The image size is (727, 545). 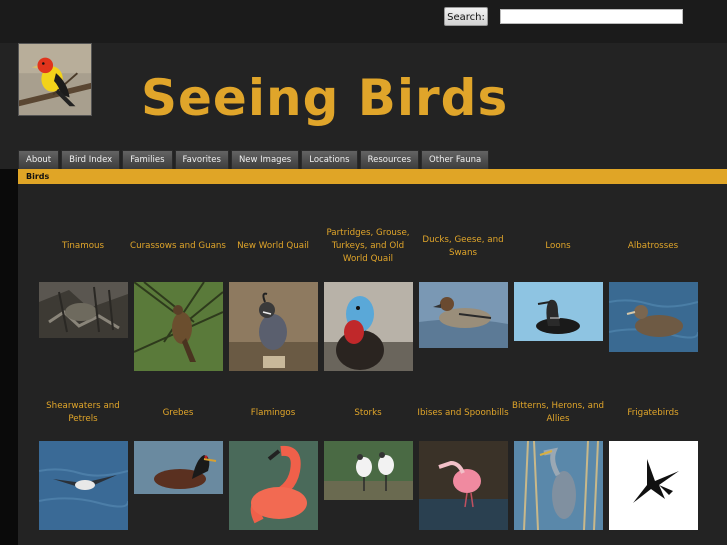 What do you see at coordinates (55, 79) in the screenshot?
I see `site-logo-tanager-photo` at bounding box center [55, 79].